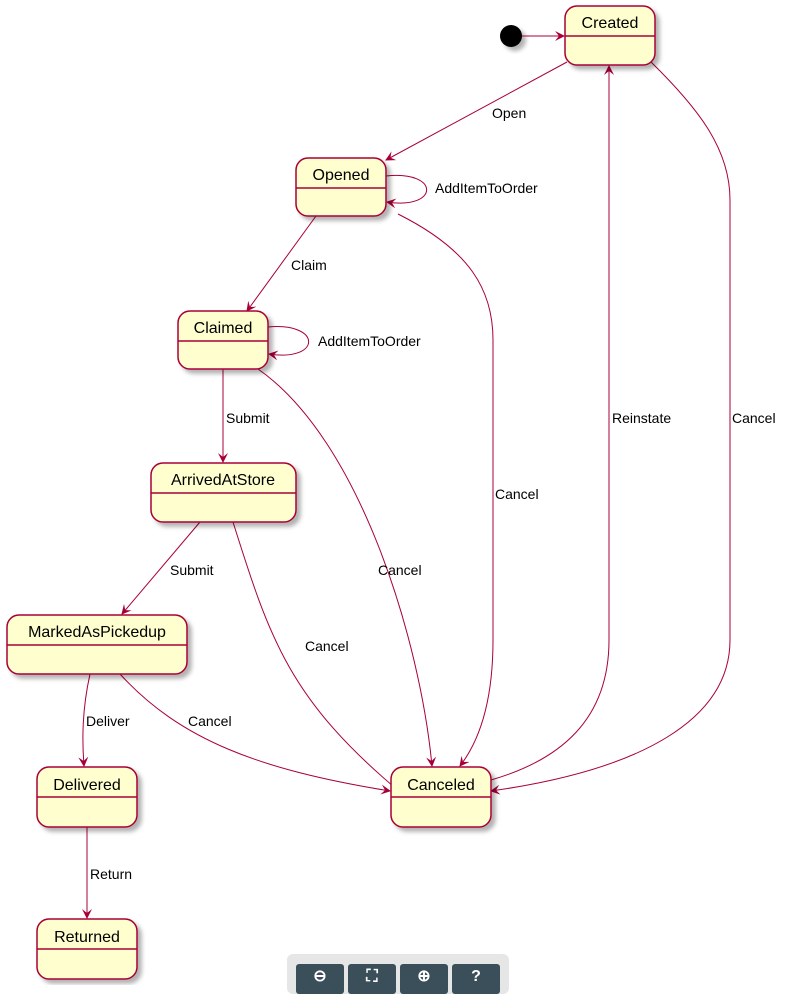  What do you see at coordinates (369, 341) in the screenshot?
I see `label-claimed-self: AddItemToOrder` at bounding box center [369, 341].